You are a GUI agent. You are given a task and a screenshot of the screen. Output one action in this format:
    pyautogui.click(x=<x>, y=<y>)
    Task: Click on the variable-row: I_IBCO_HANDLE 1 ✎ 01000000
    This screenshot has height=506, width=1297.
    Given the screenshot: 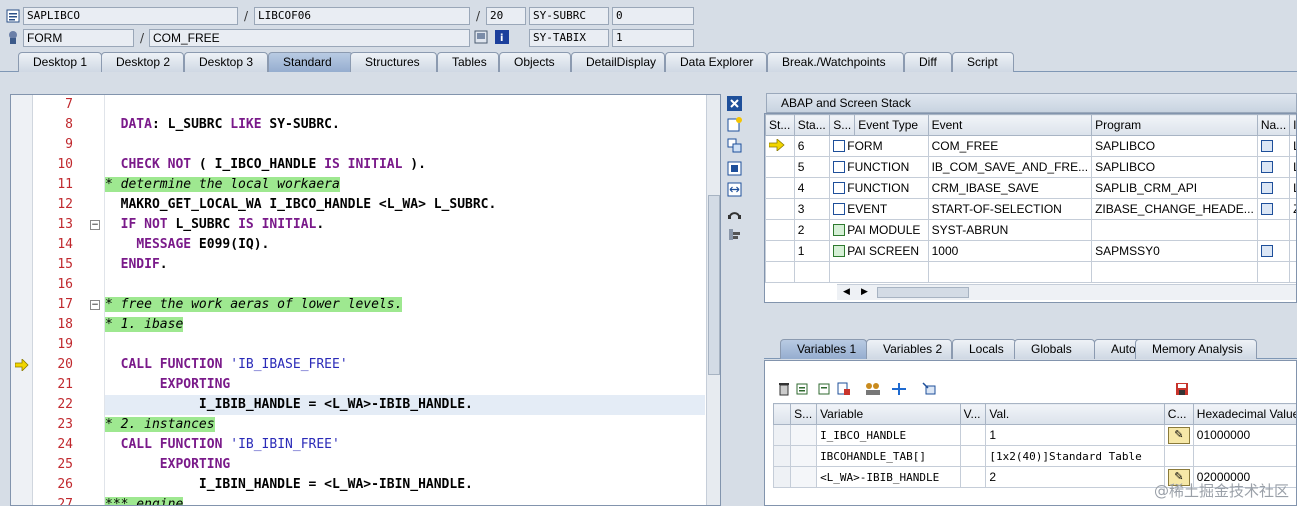 What is the action you would take?
    pyautogui.click(x=1034, y=435)
    